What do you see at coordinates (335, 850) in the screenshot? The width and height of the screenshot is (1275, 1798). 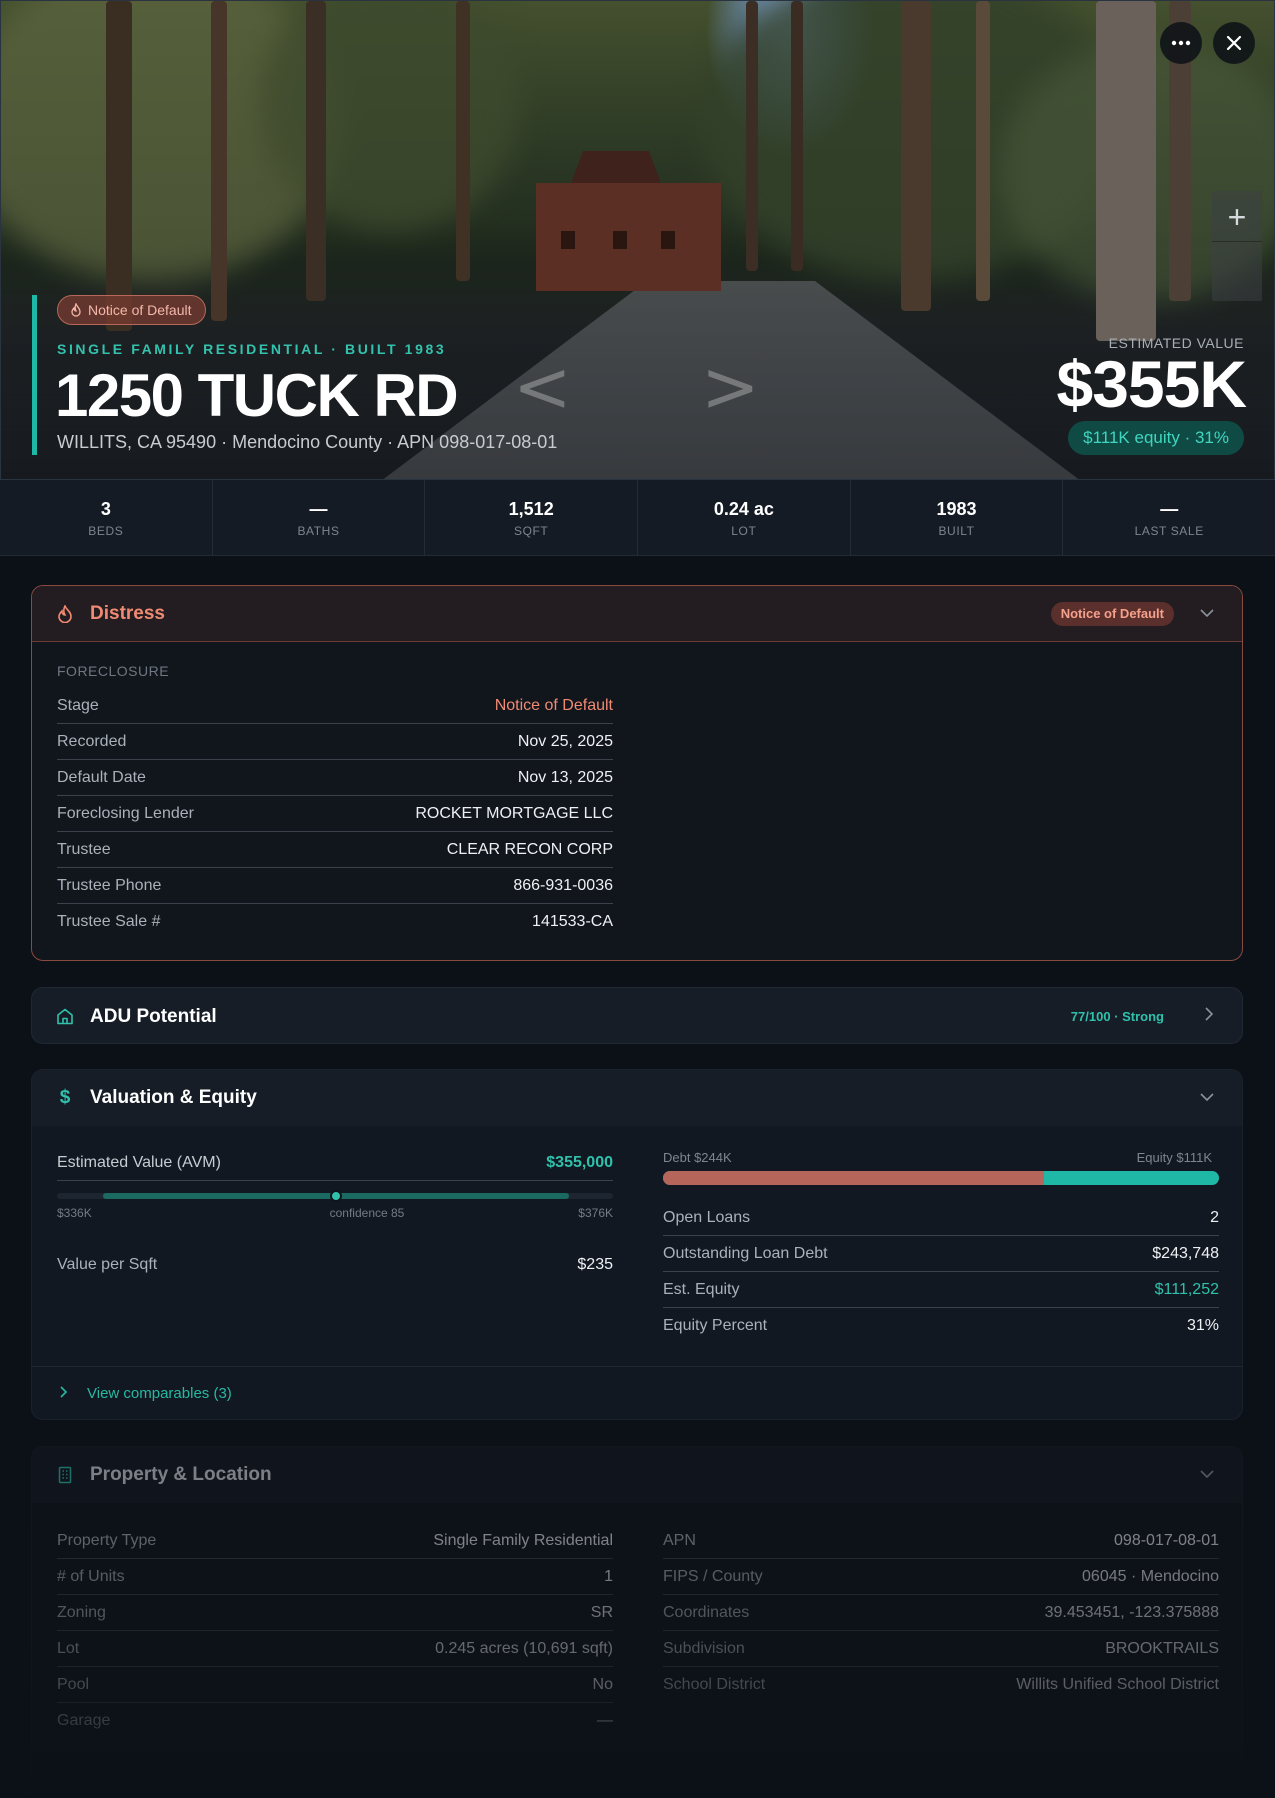 I see `distress-row: Trustee CLEAR RECON CORP` at bounding box center [335, 850].